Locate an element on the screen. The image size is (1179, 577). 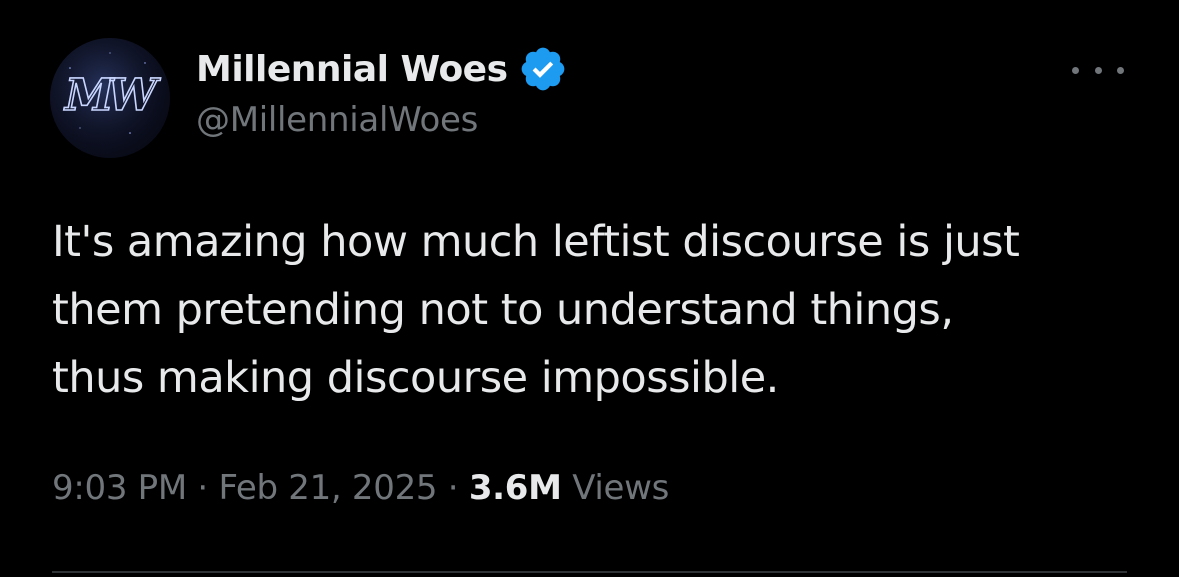
author-info: Millennial Woes @MillennialWoes is located at coordinates (382, 90).